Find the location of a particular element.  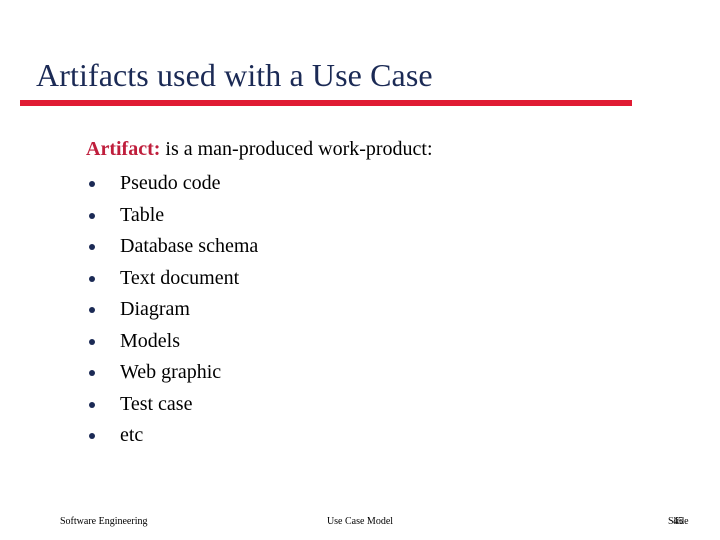

list-item-label: Diagram is located at coordinates (155, 309).